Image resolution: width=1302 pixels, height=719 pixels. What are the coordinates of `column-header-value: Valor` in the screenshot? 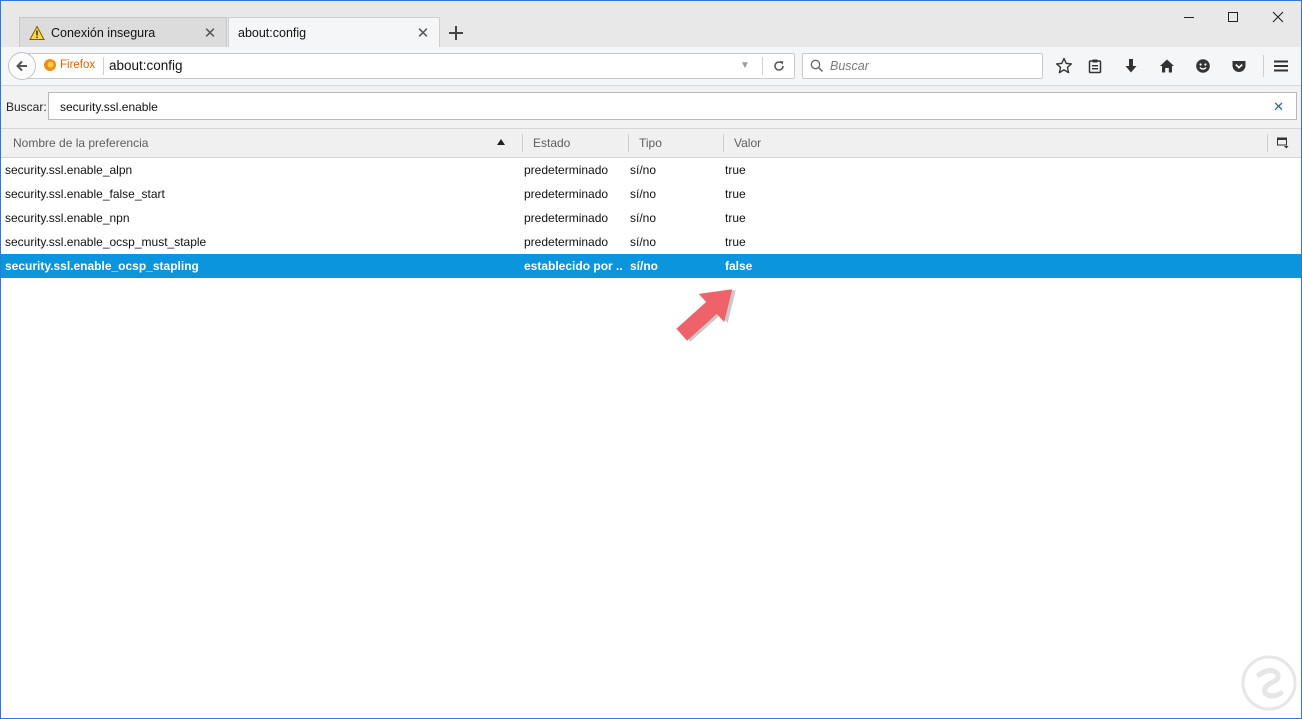 It's located at (834, 143).